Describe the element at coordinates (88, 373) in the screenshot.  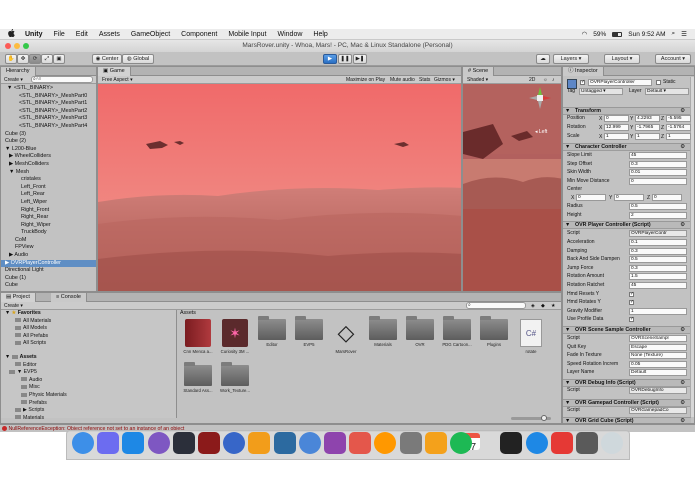
I see `asset-folder-item: ▼ EVP5` at that location.